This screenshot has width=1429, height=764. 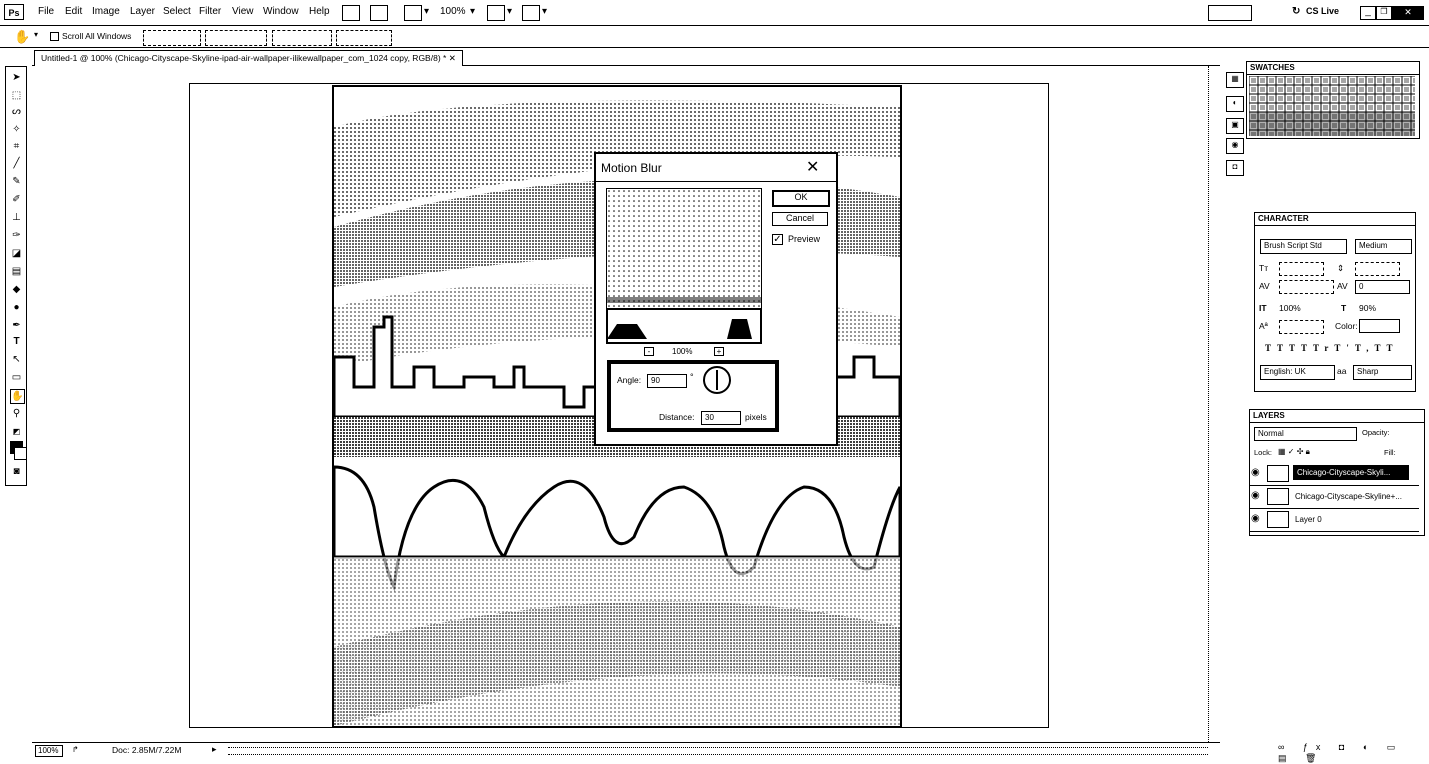 I want to click on baseline-shift-input, so click(x=1301, y=327).